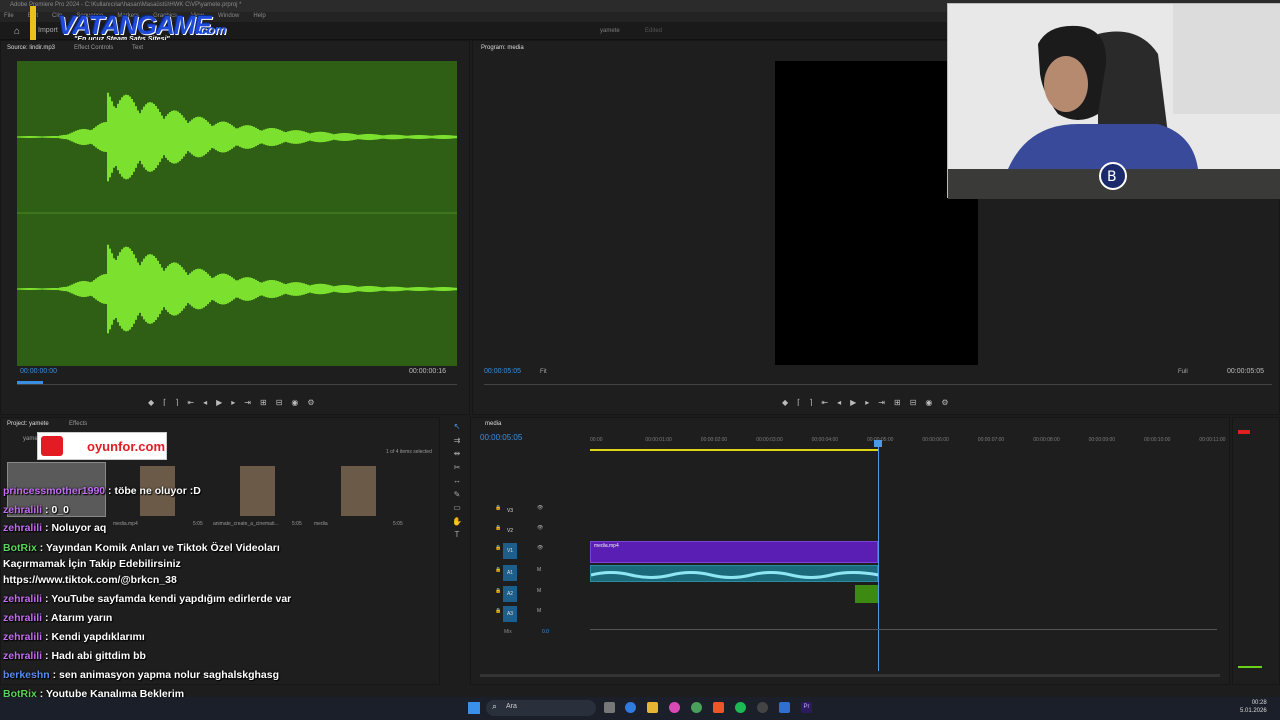  What do you see at coordinates (457, 508) in the screenshot?
I see `rectangle-icon: ▭` at bounding box center [457, 508].